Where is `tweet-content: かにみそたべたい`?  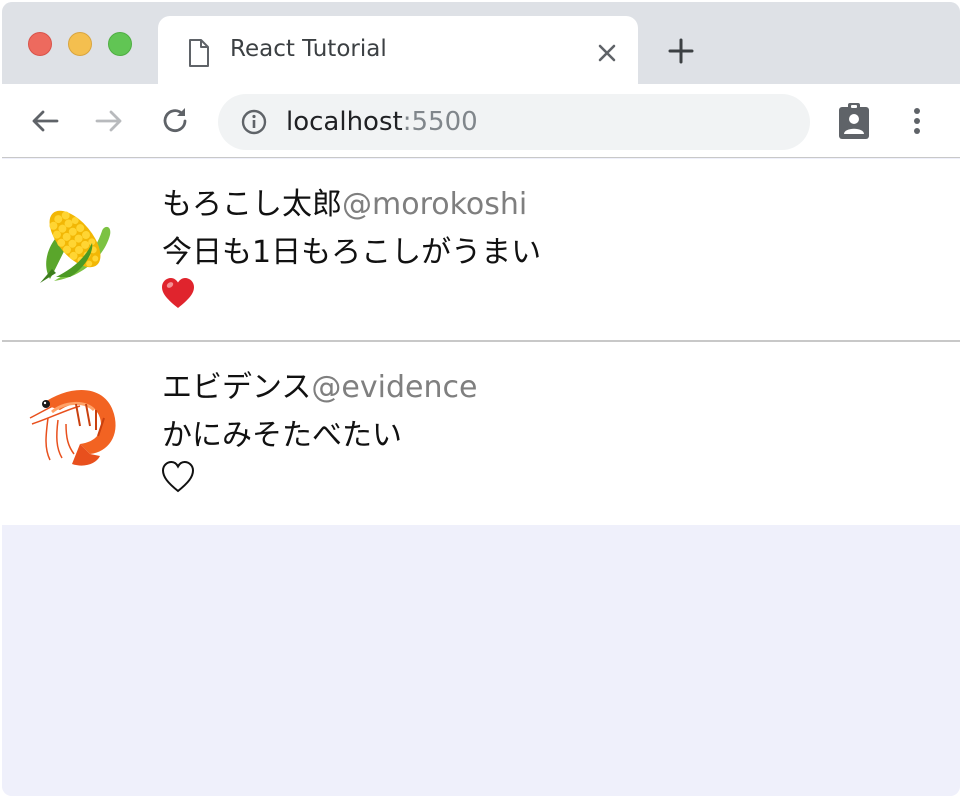 tweet-content: かにみそたべたい is located at coordinates (282, 435).